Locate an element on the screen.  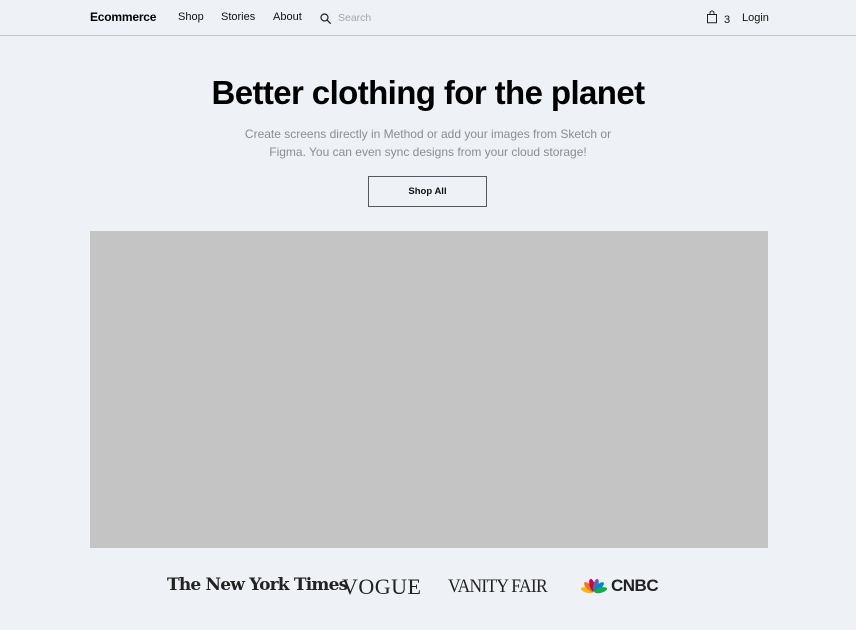
nav-link-stories: Stories is located at coordinates (238, 17).